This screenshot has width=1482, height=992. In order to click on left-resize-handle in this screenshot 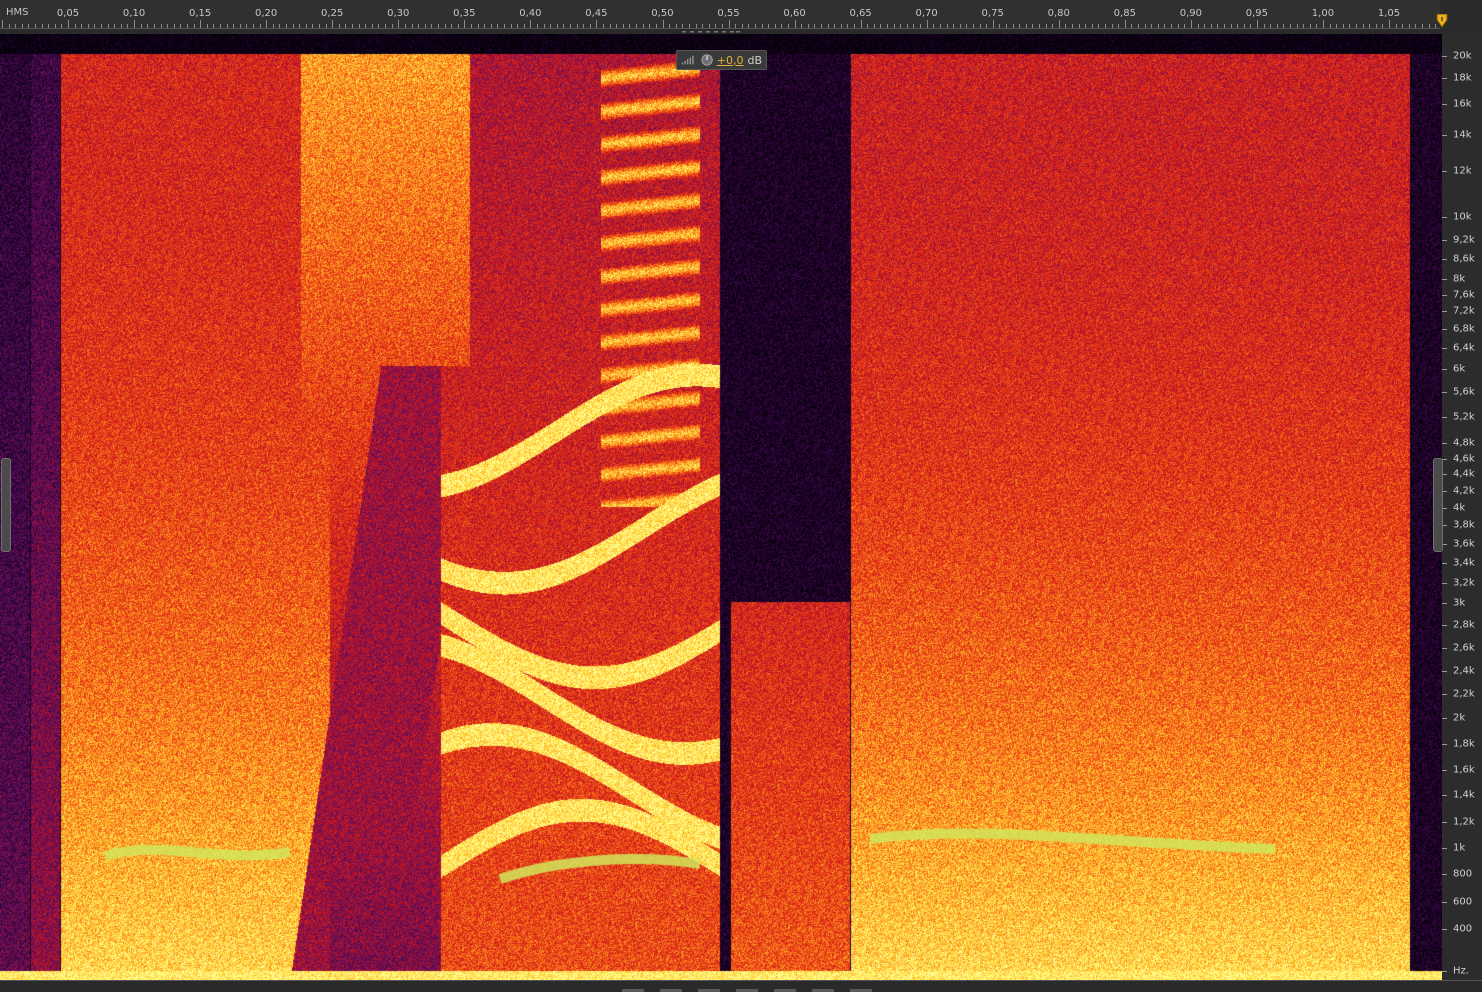, I will do `click(6, 505)`.